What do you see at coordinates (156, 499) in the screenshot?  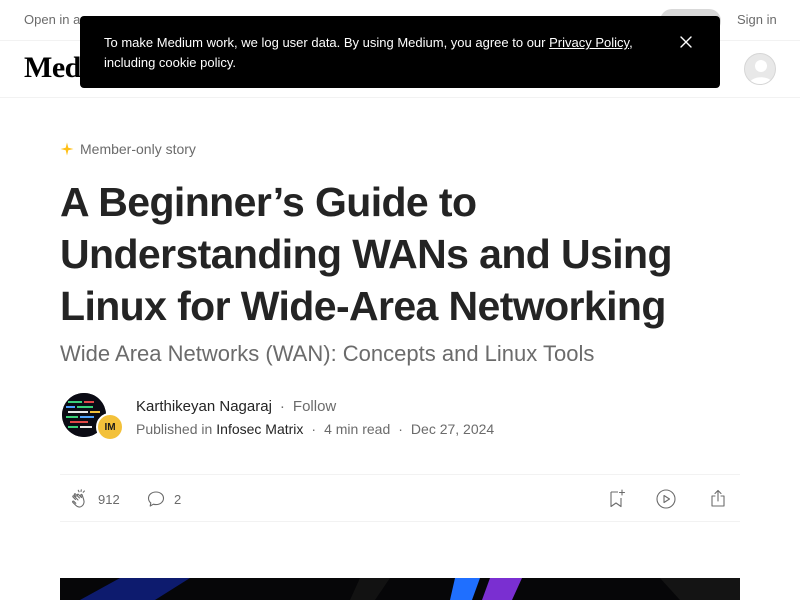 I see `response-icon` at bounding box center [156, 499].